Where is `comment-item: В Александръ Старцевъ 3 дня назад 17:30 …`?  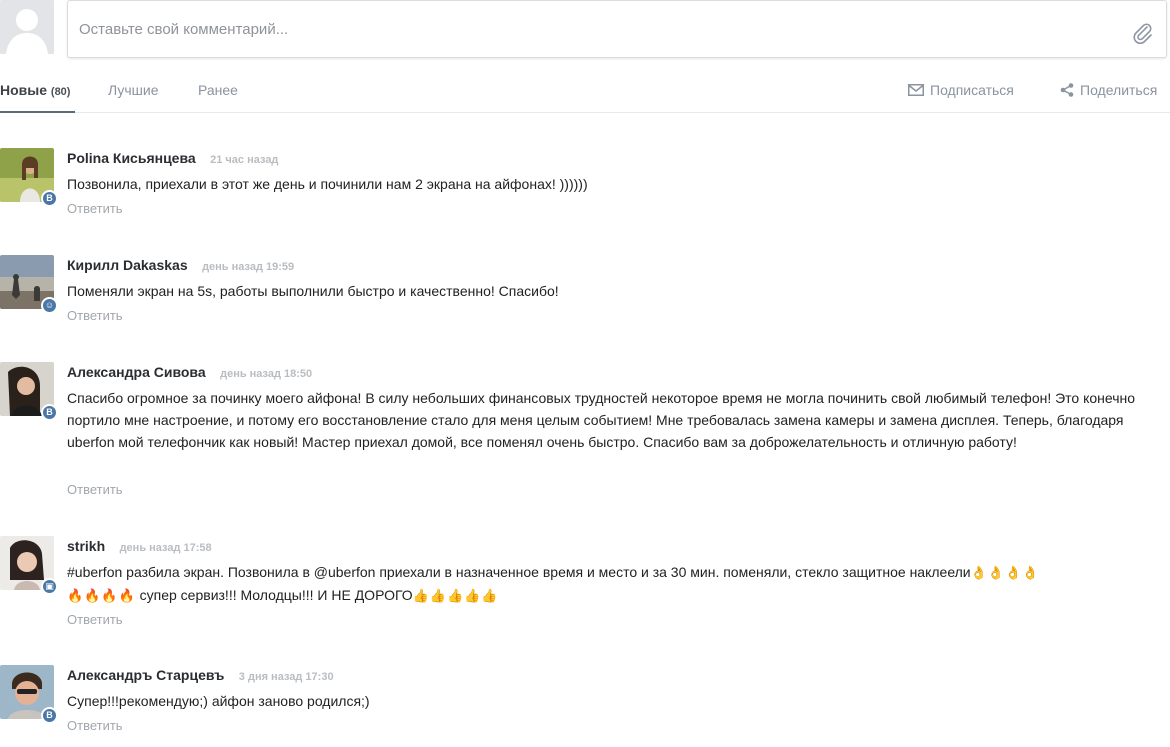
comment-item: В Александръ Старцевъ 3 дня назад 17:30 … is located at coordinates (585, 706).